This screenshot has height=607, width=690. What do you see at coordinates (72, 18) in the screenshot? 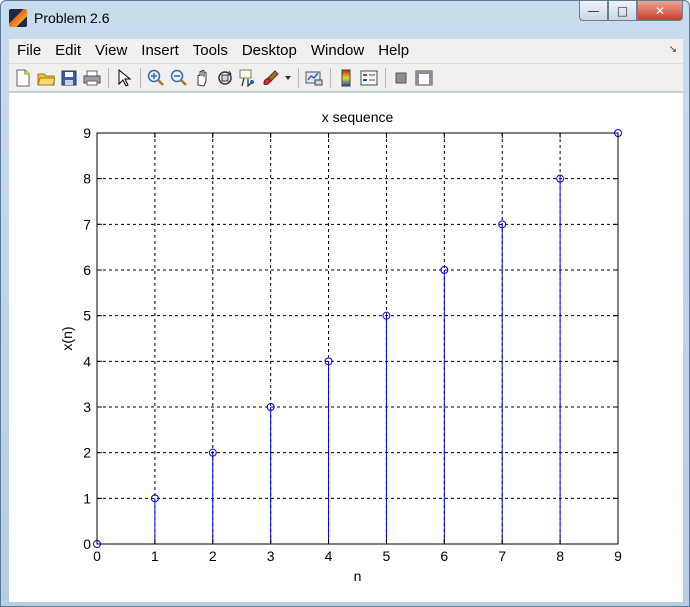
I see `window-title: Problem 2.6` at bounding box center [72, 18].